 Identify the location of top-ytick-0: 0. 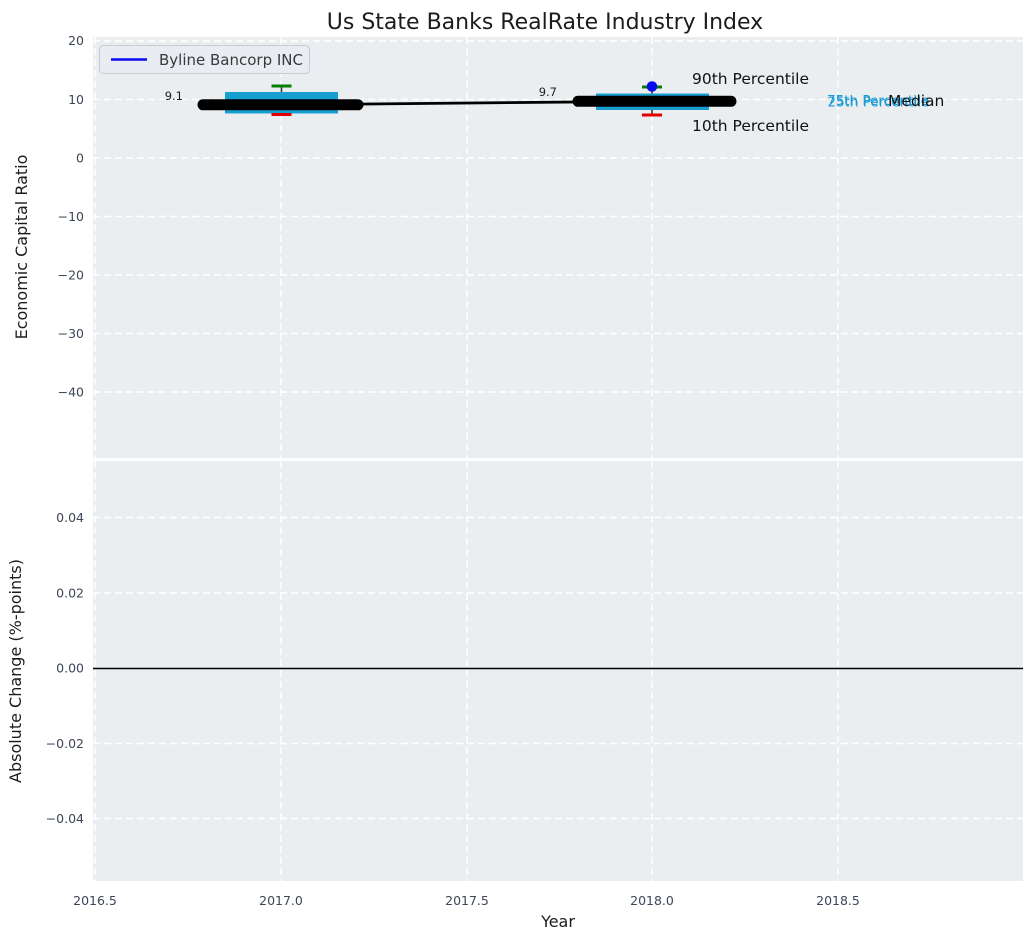
(80, 158).